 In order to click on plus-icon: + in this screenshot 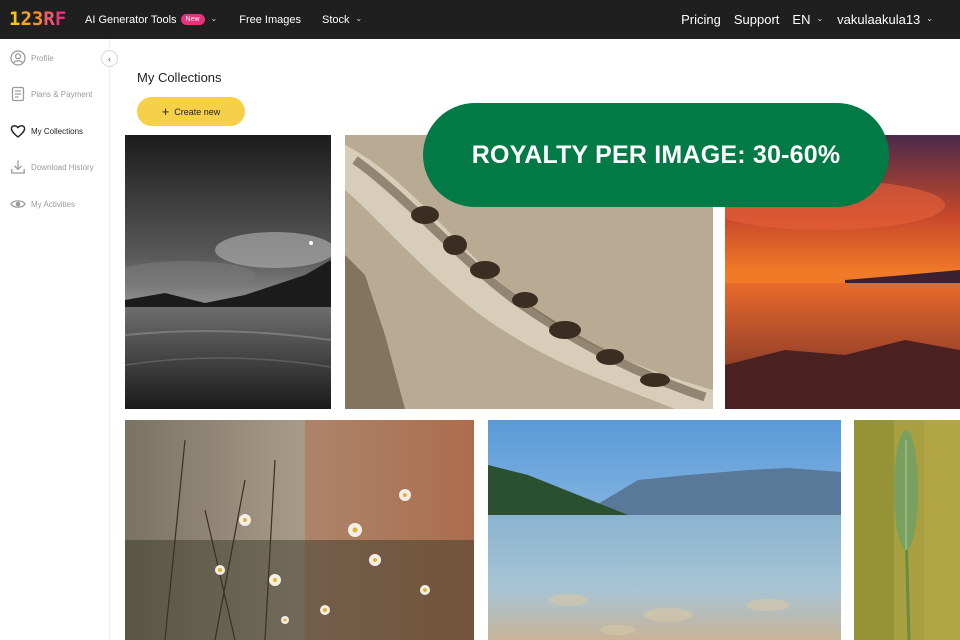, I will do `click(165, 111)`.